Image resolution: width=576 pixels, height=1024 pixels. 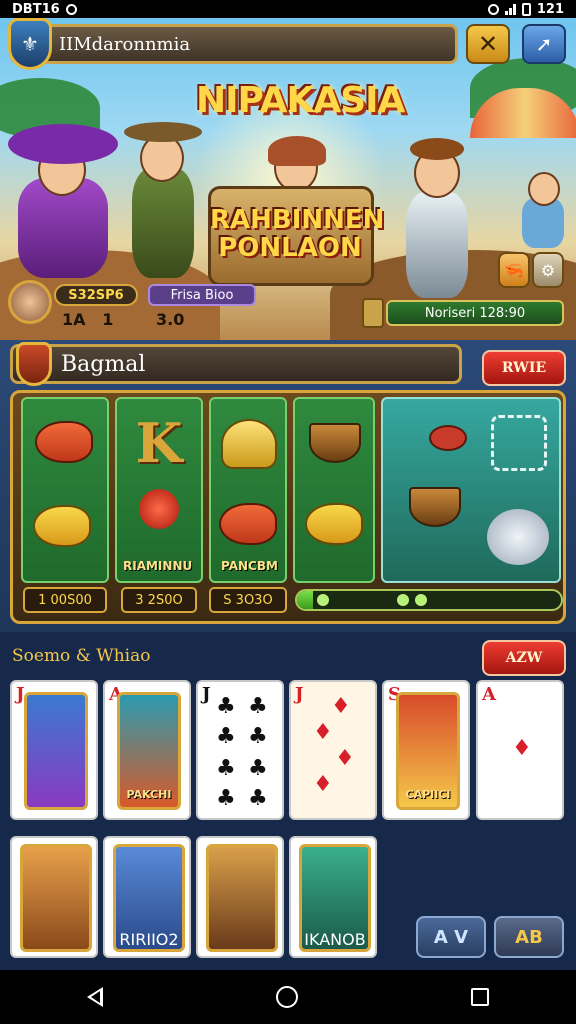 What do you see at coordinates (62, 526) in the screenshot?
I see `fish-symbol-gold` at bounding box center [62, 526].